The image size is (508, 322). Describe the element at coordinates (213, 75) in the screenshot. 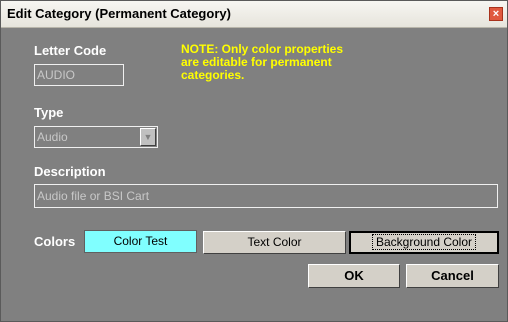

I see `note-line: categories.` at that location.